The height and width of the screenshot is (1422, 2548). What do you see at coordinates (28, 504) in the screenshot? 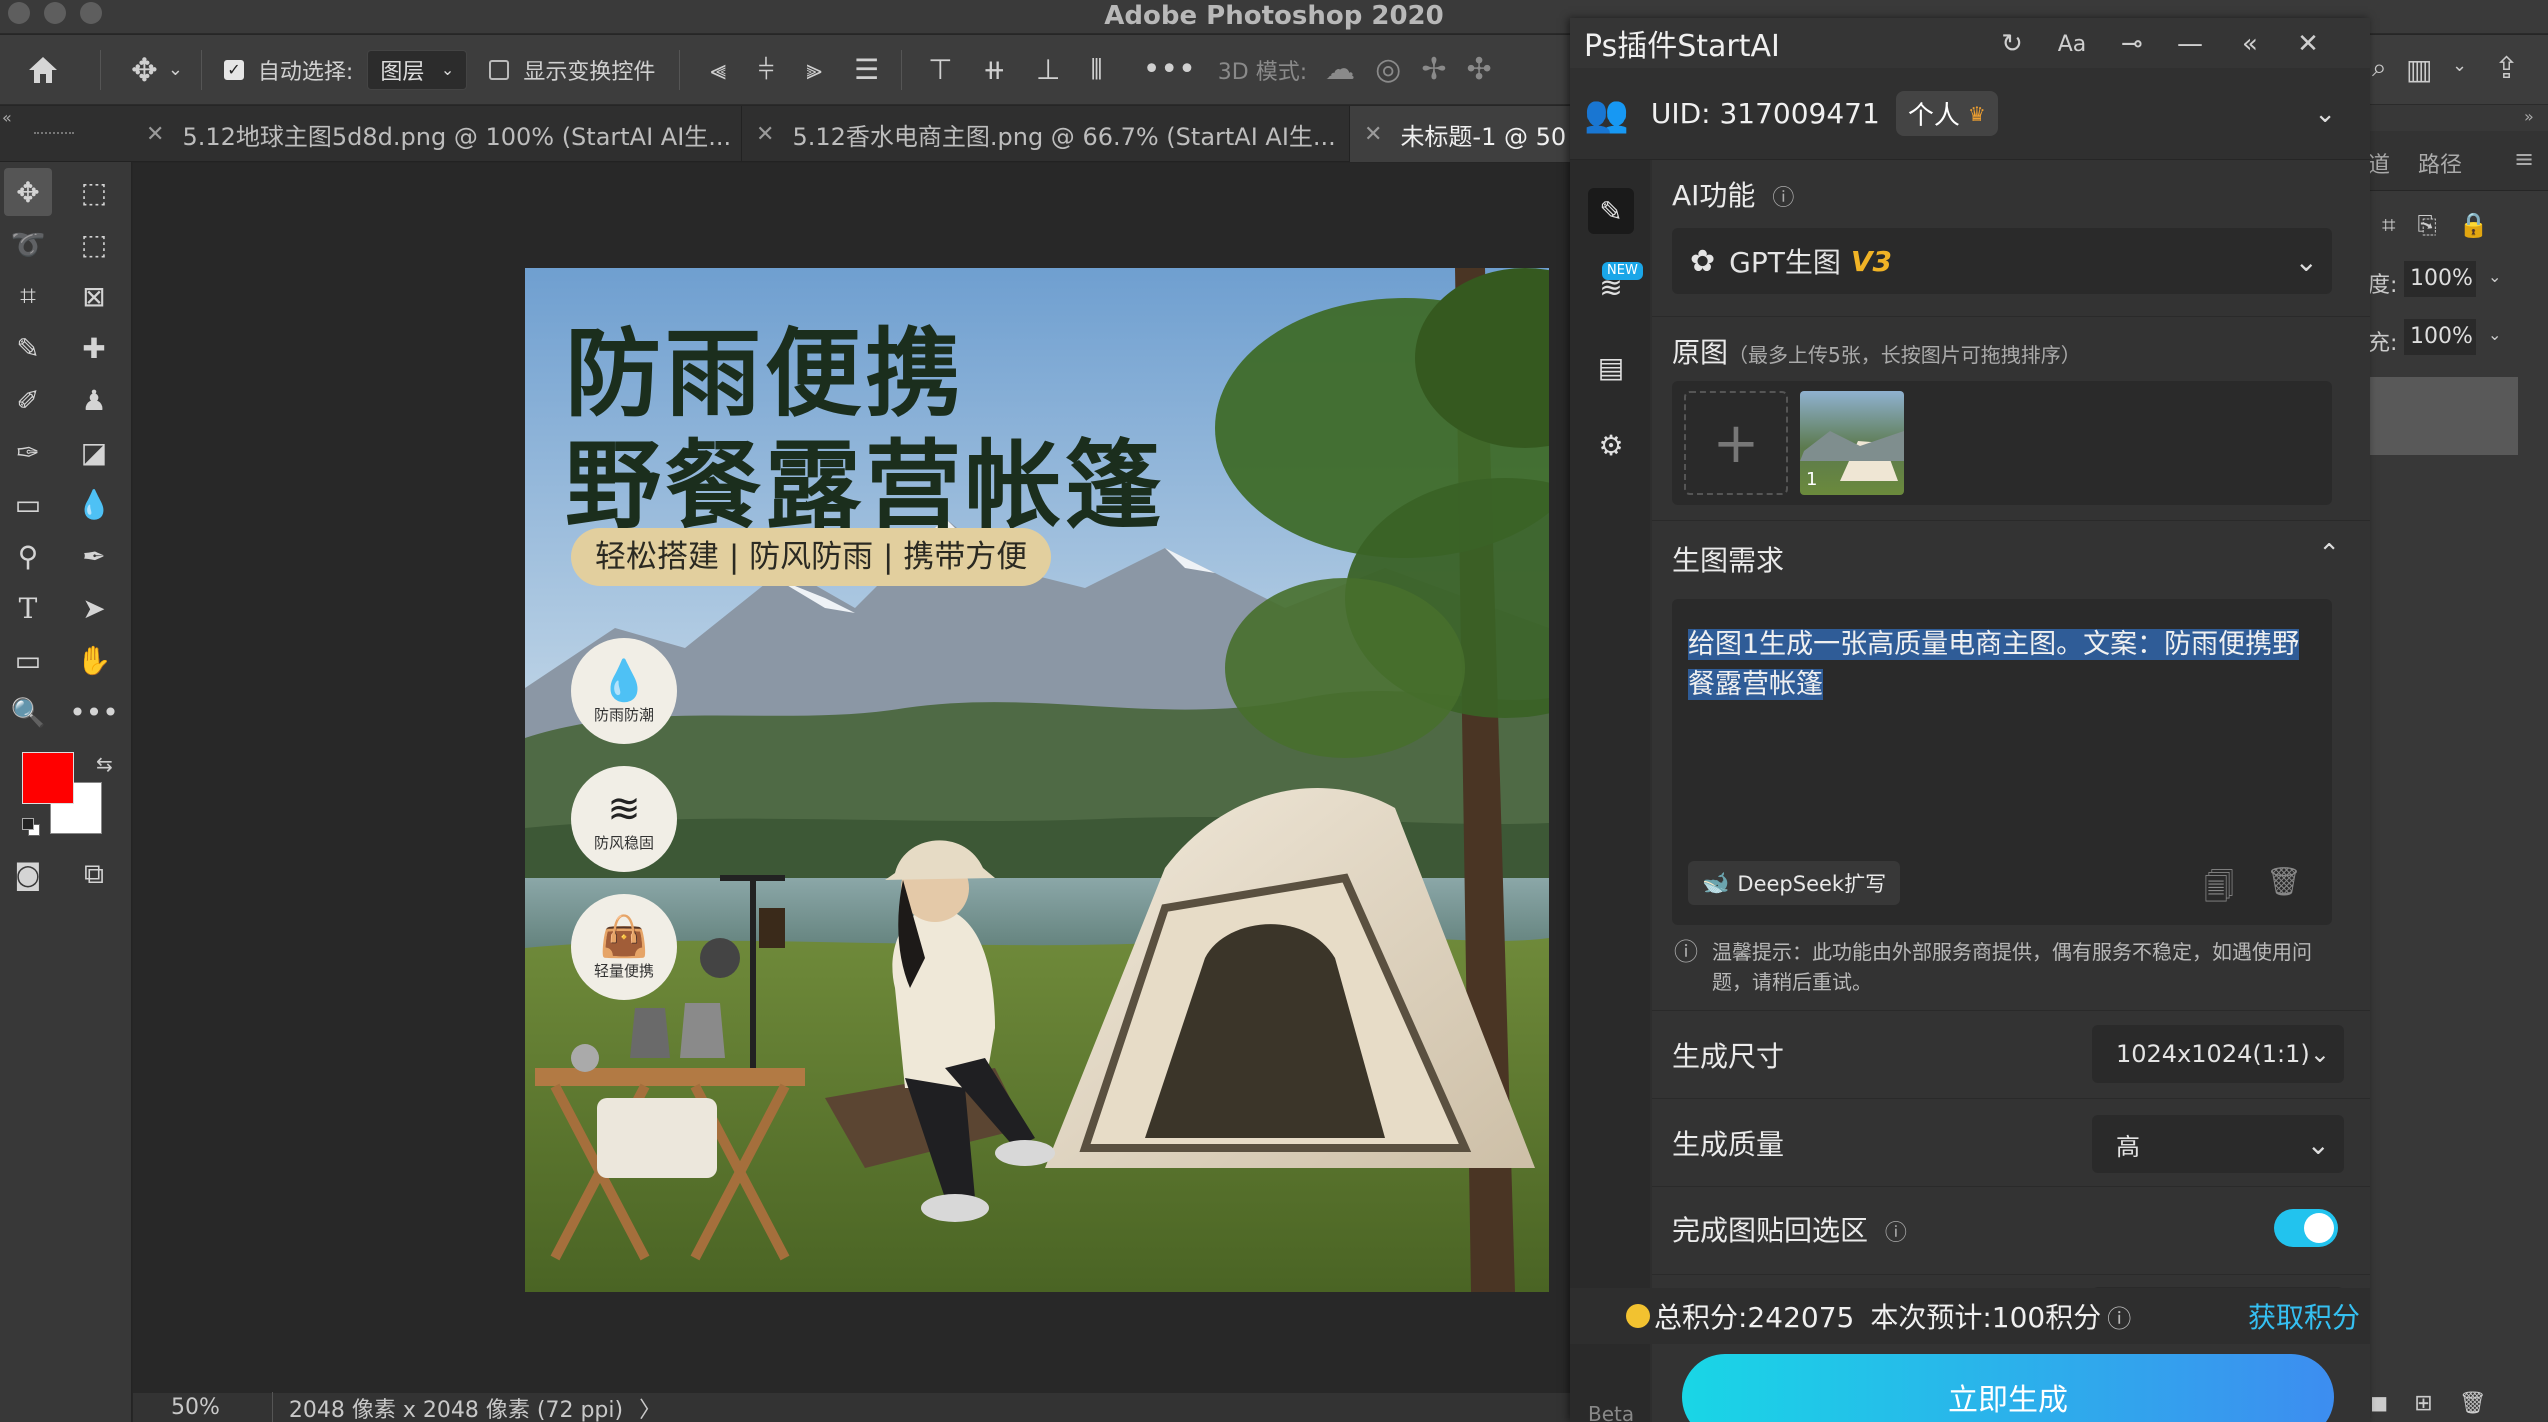
I see `gradient-tool-icon: ▭` at bounding box center [28, 504].